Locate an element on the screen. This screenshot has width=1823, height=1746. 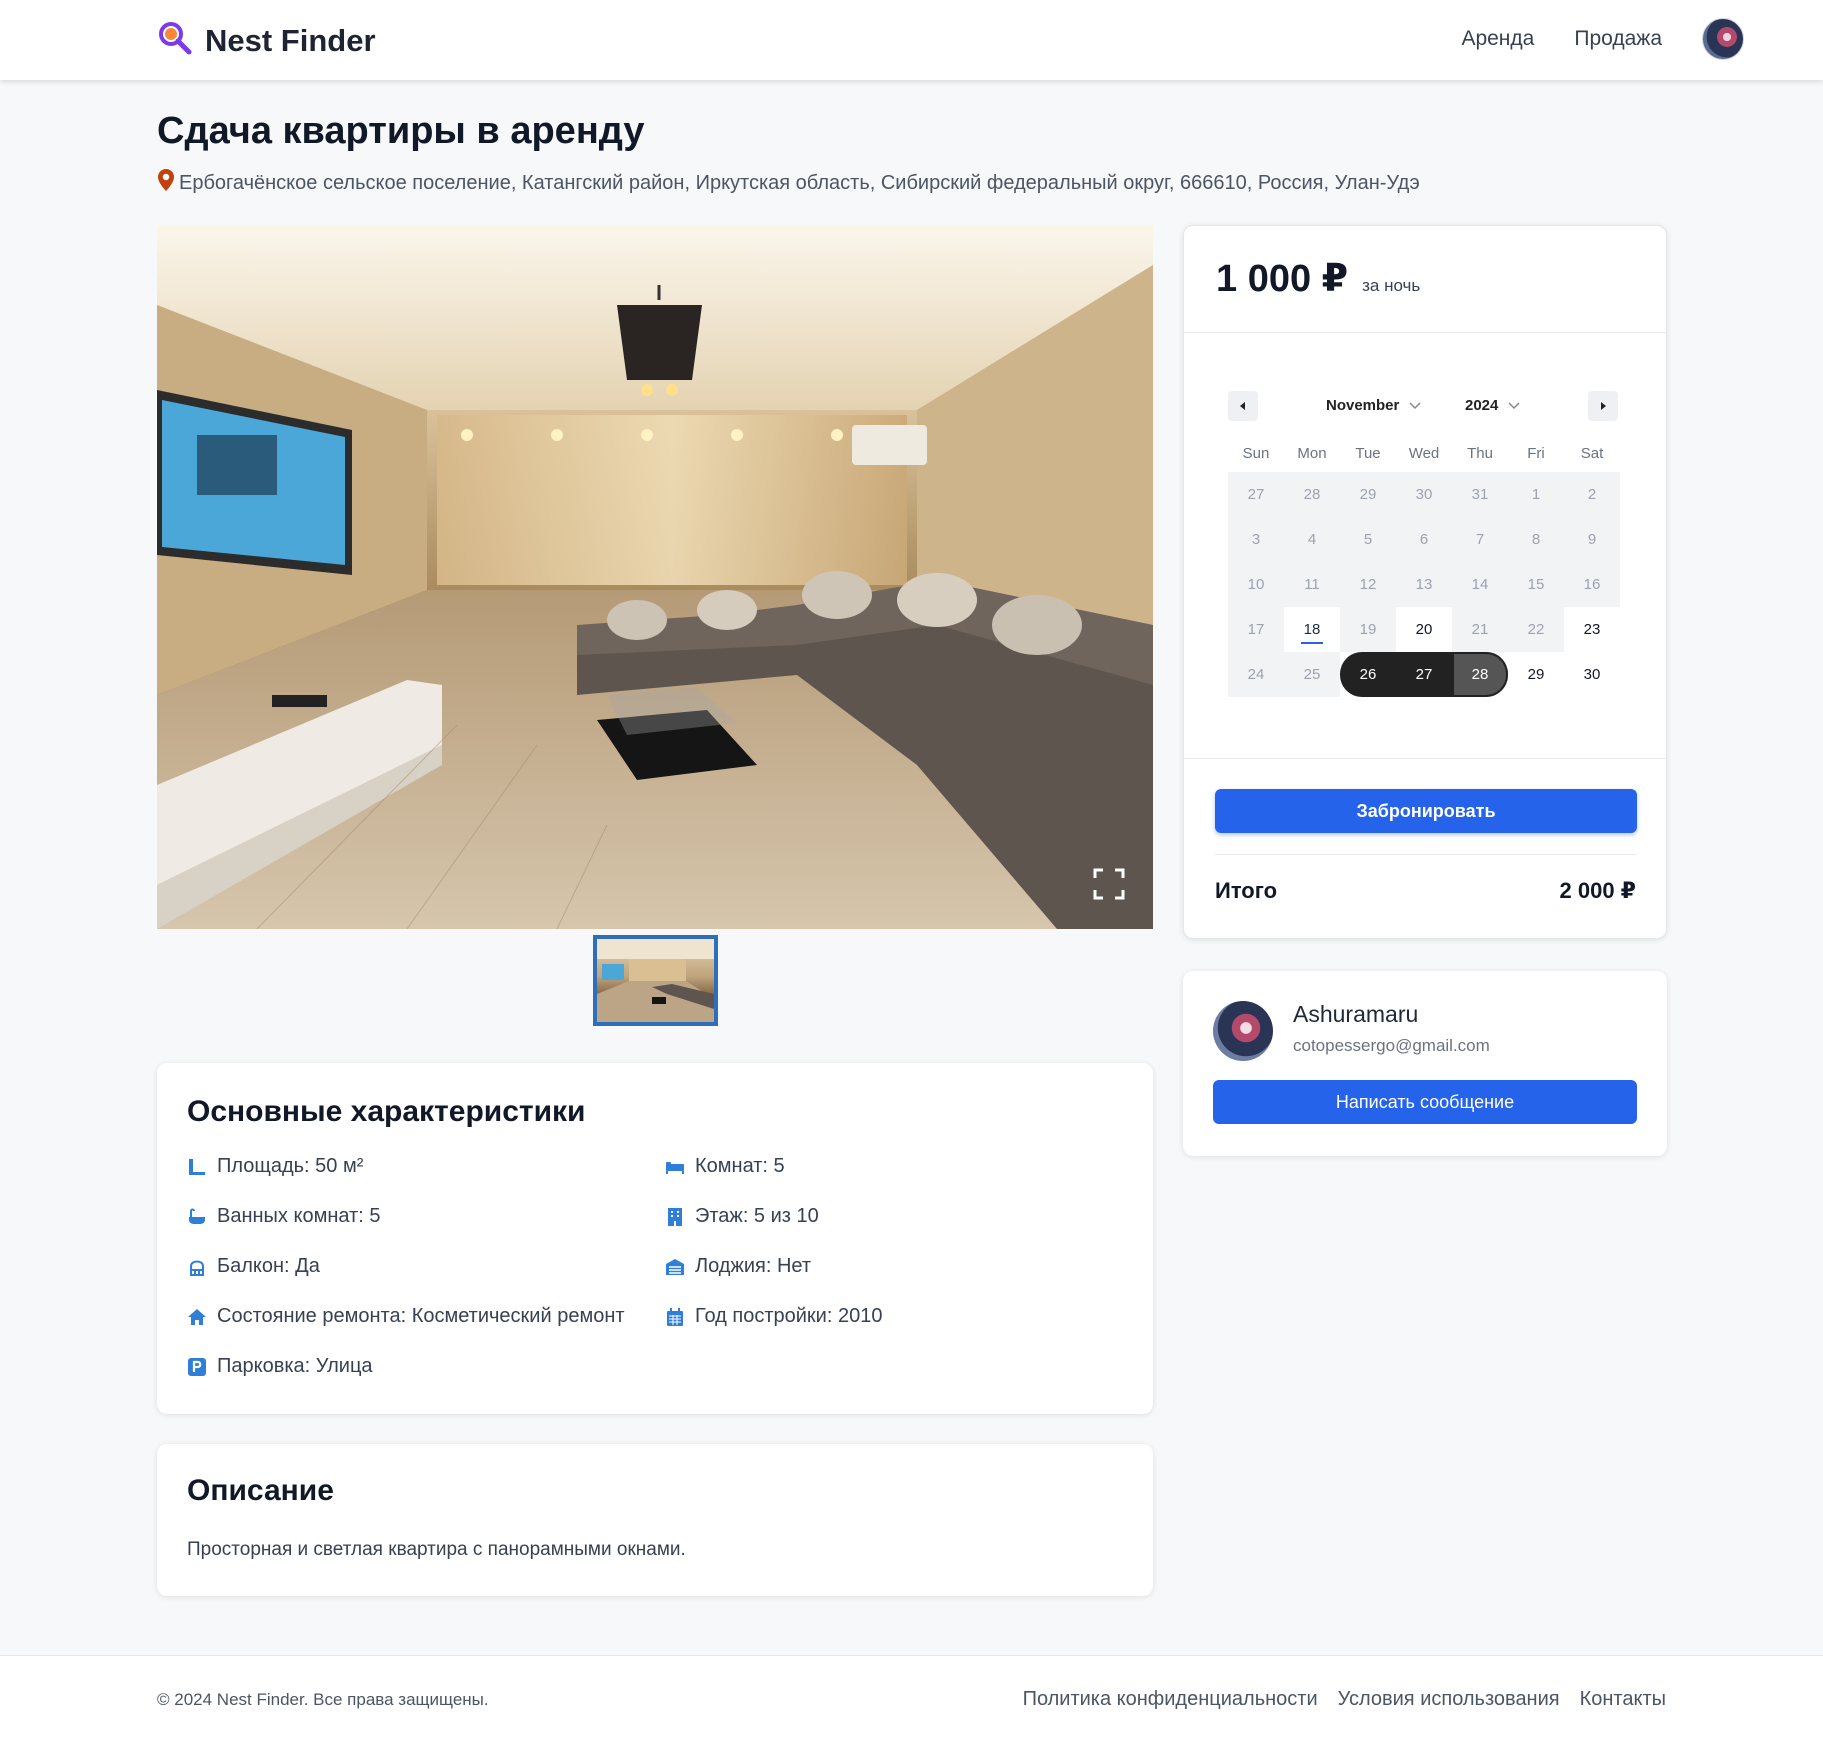
feature-area: Площадь: 50 м² is located at coordinates (275, 1166).